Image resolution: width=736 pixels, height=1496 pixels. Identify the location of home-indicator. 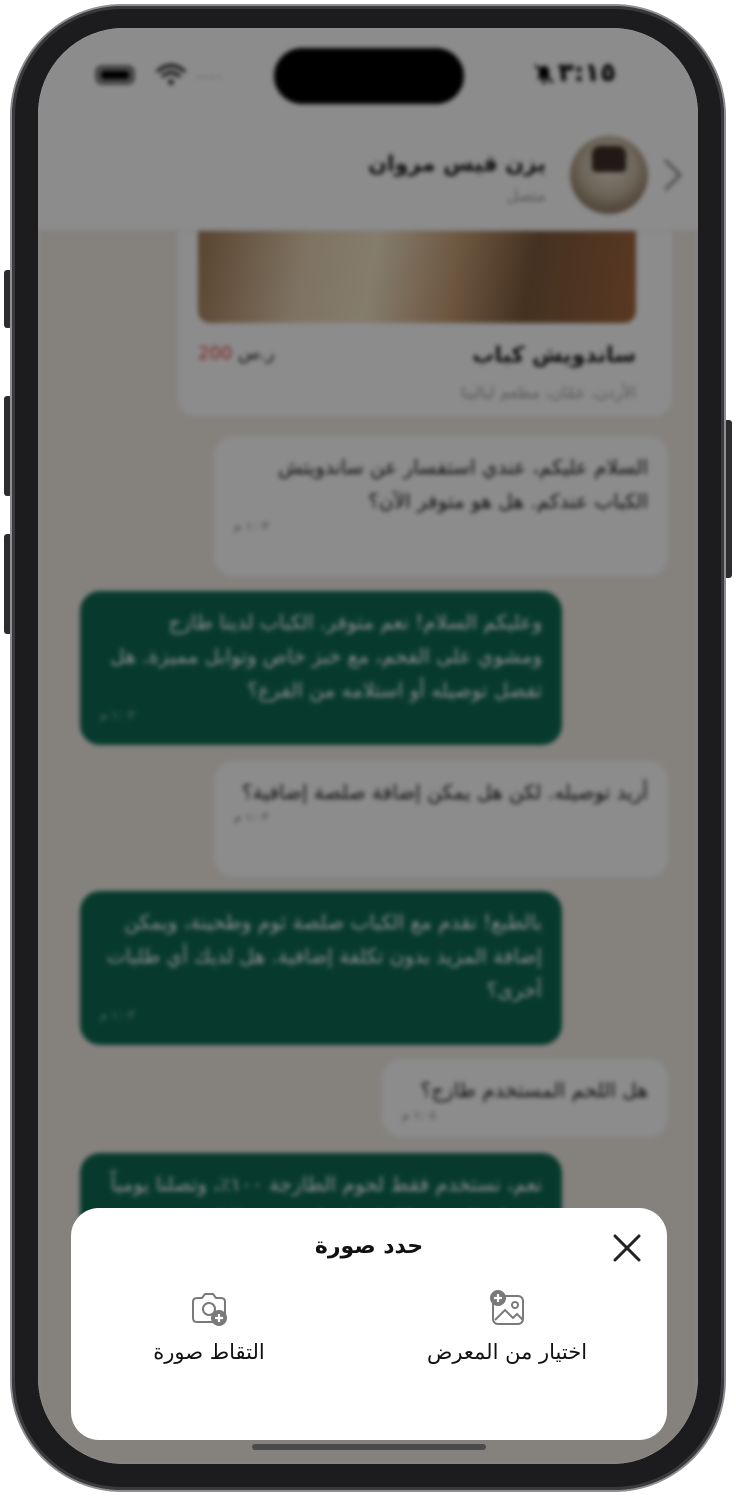
(369, 1447).